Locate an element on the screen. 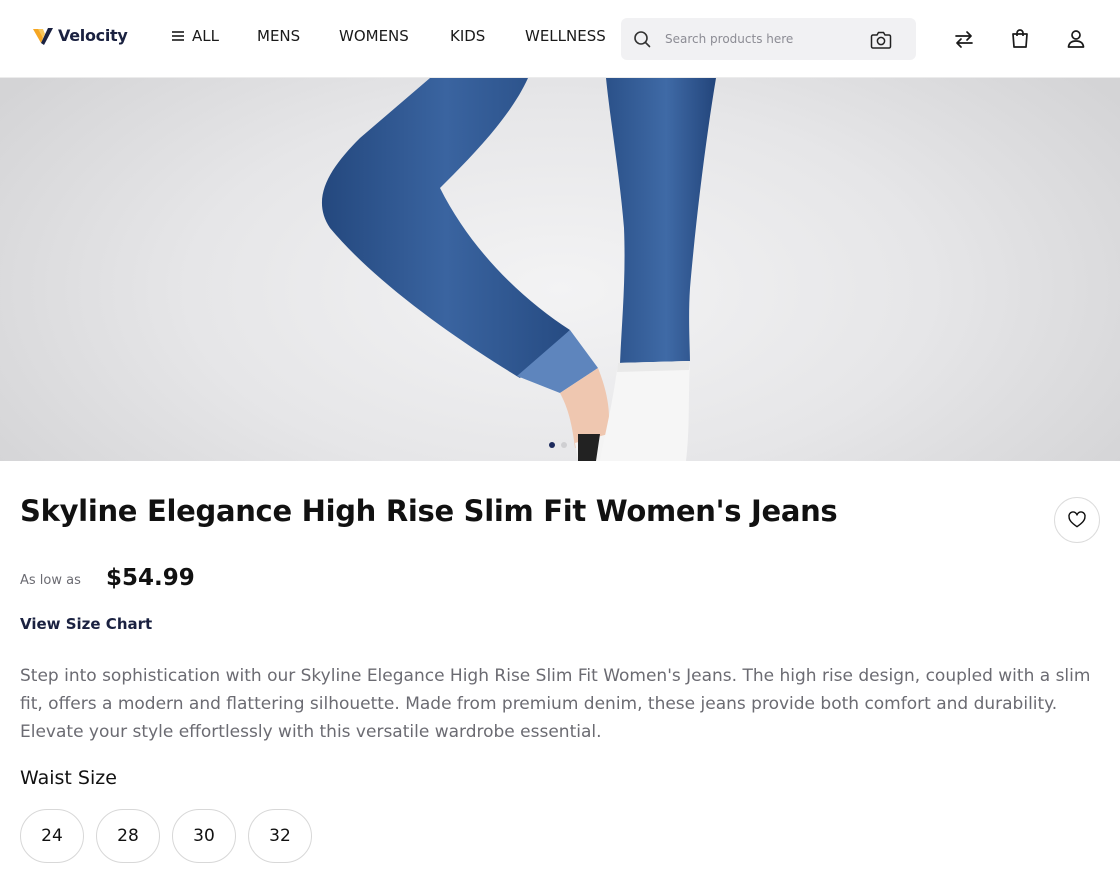  heart-icon is located at coordinates (1077, 519).